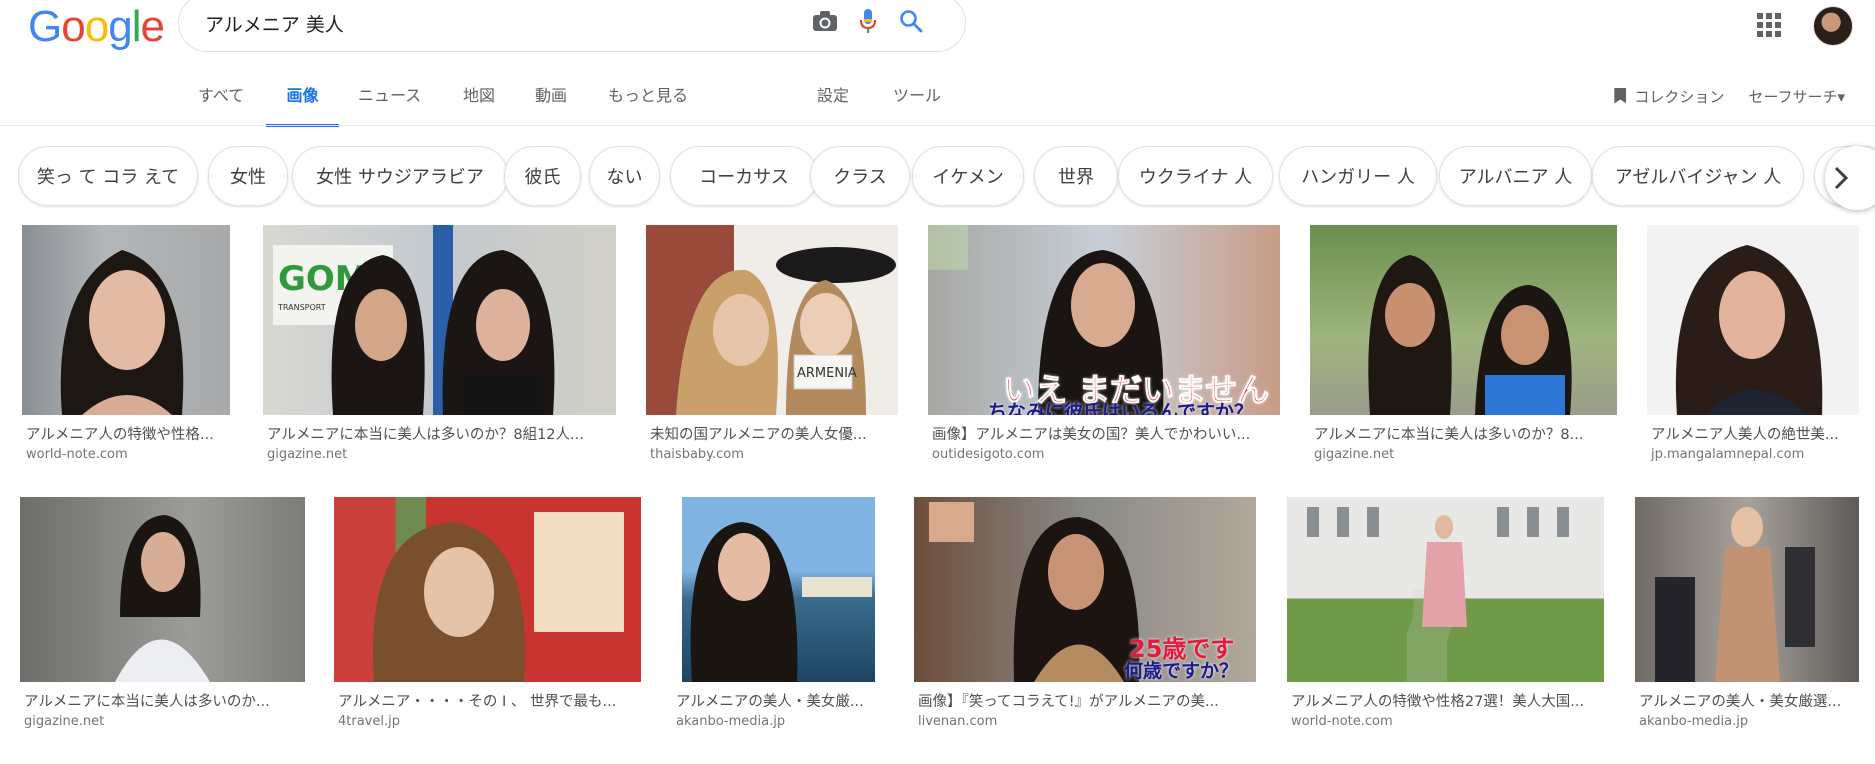 This screenshot has width=1875, height=764. Describe the element at coordinates (400, 176) in the screenshot. I see `chip: 女性 サウジアラビア` at that location.